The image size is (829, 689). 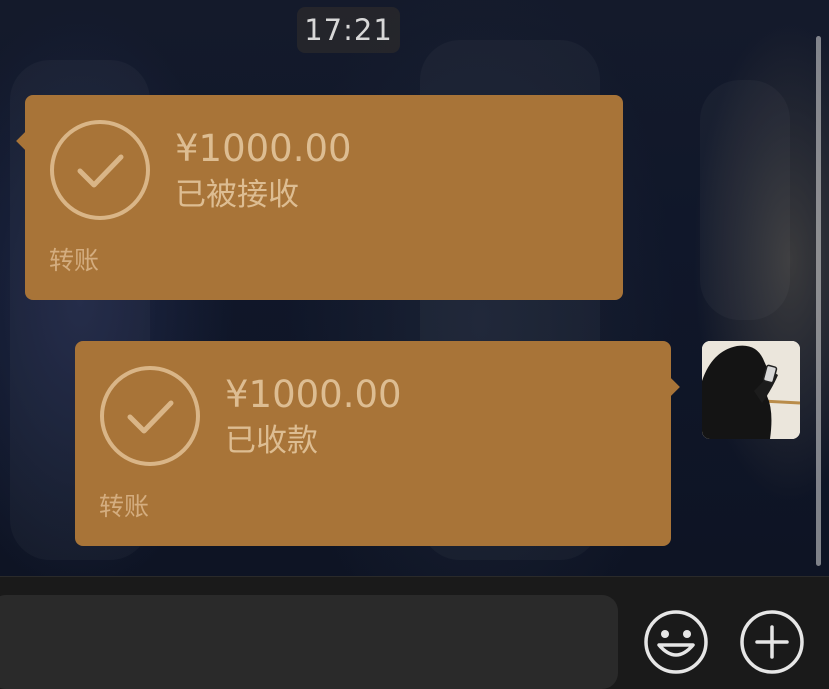 I want to click on scrollbar, so click(x=818, y=301).